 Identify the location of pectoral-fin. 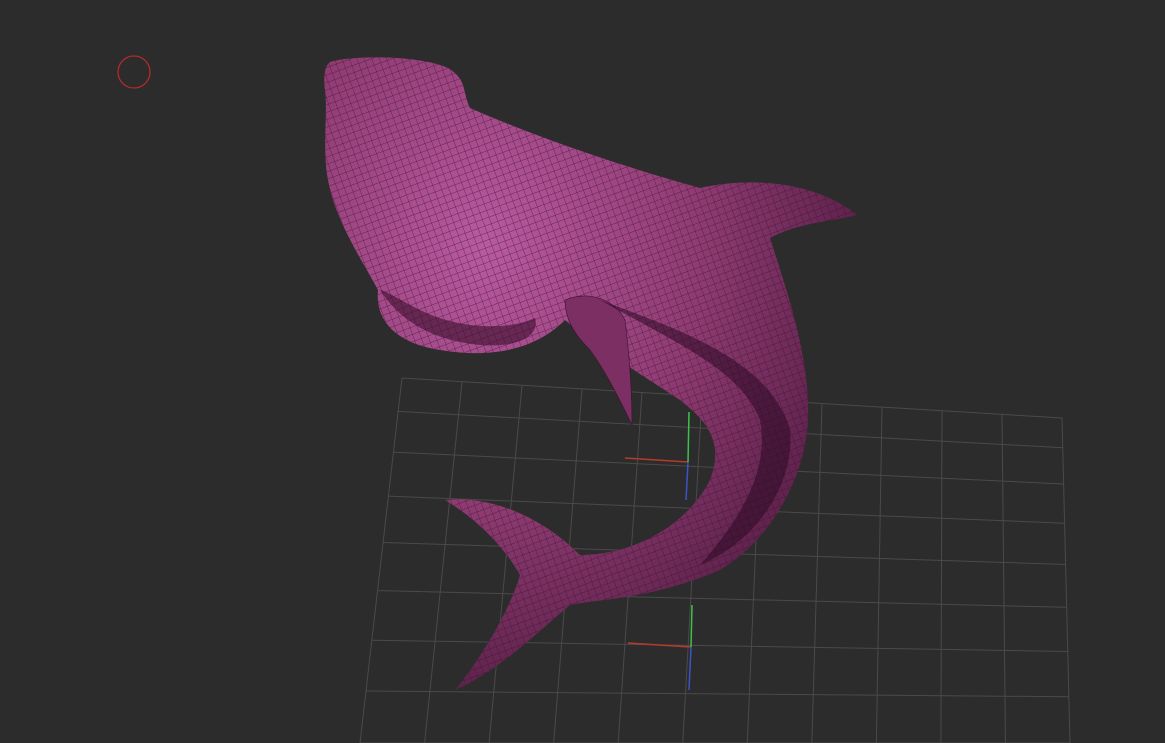
(598, 360).